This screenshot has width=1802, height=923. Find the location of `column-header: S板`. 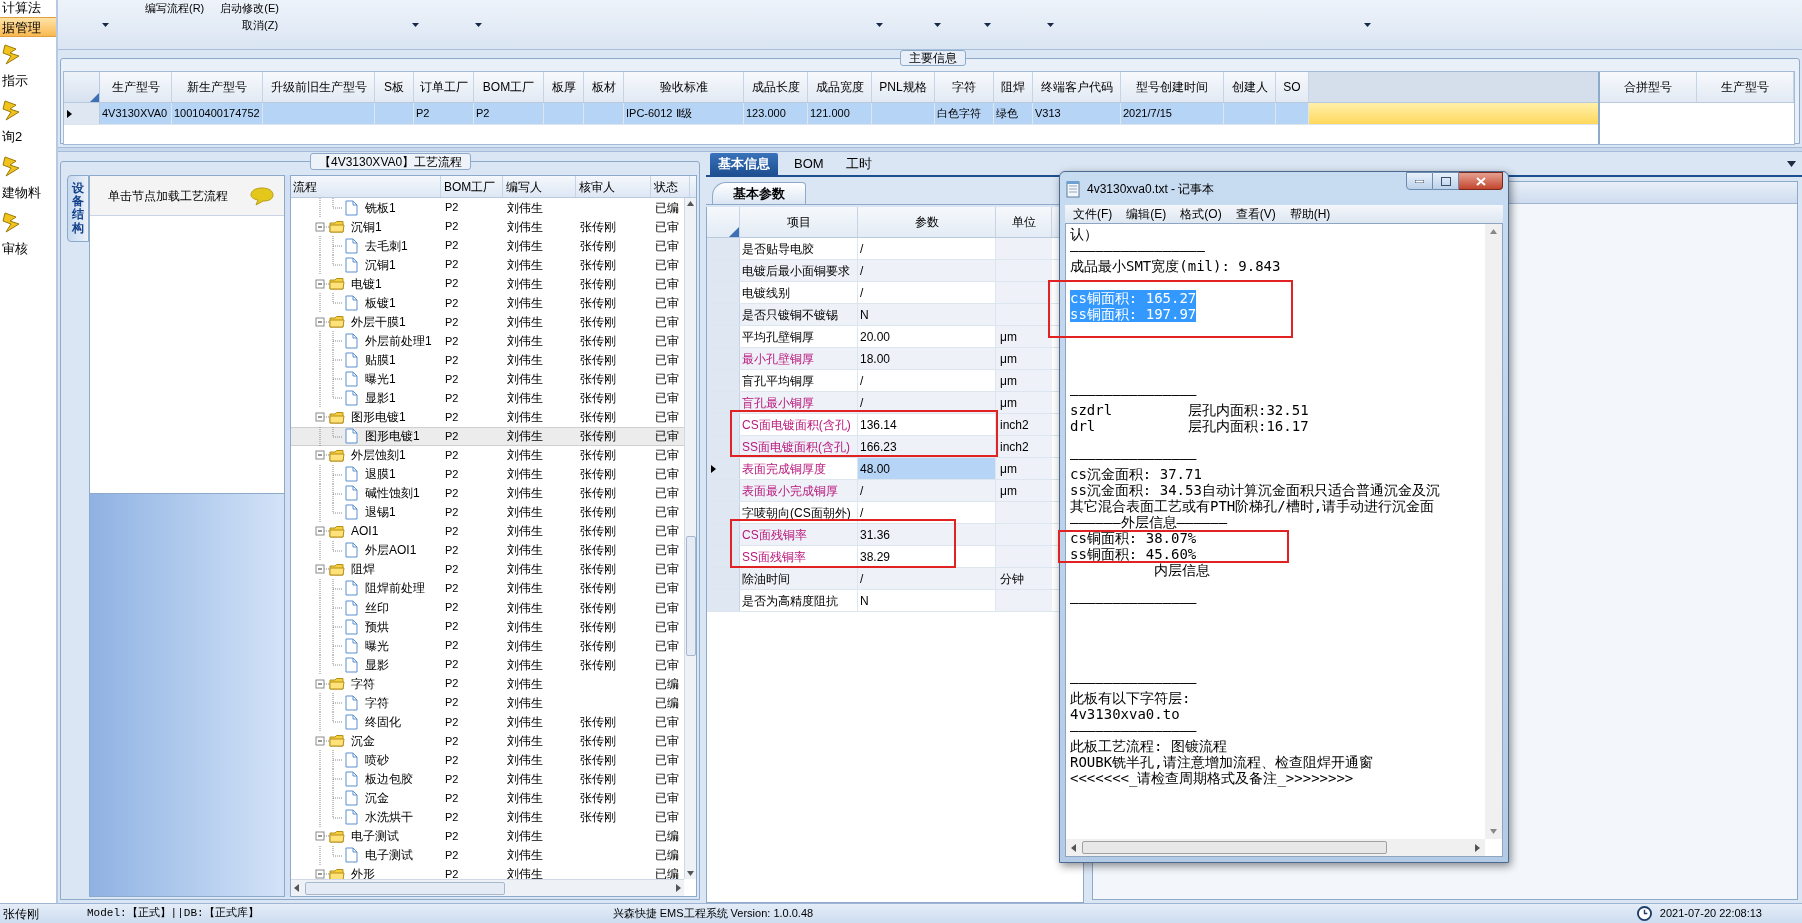

column-header: S板 is located at coordinates (394, 87).